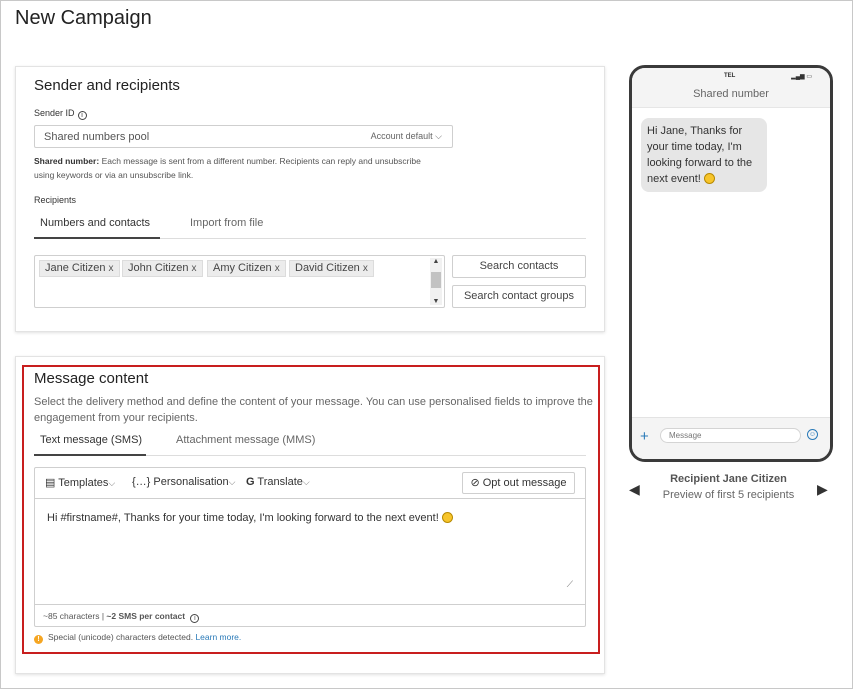  What do you see at coordinates (728, 495) in the screenshot?
I see `preview-subtitle: Preview of first 5 recipients` at bounding box center [728, 495].